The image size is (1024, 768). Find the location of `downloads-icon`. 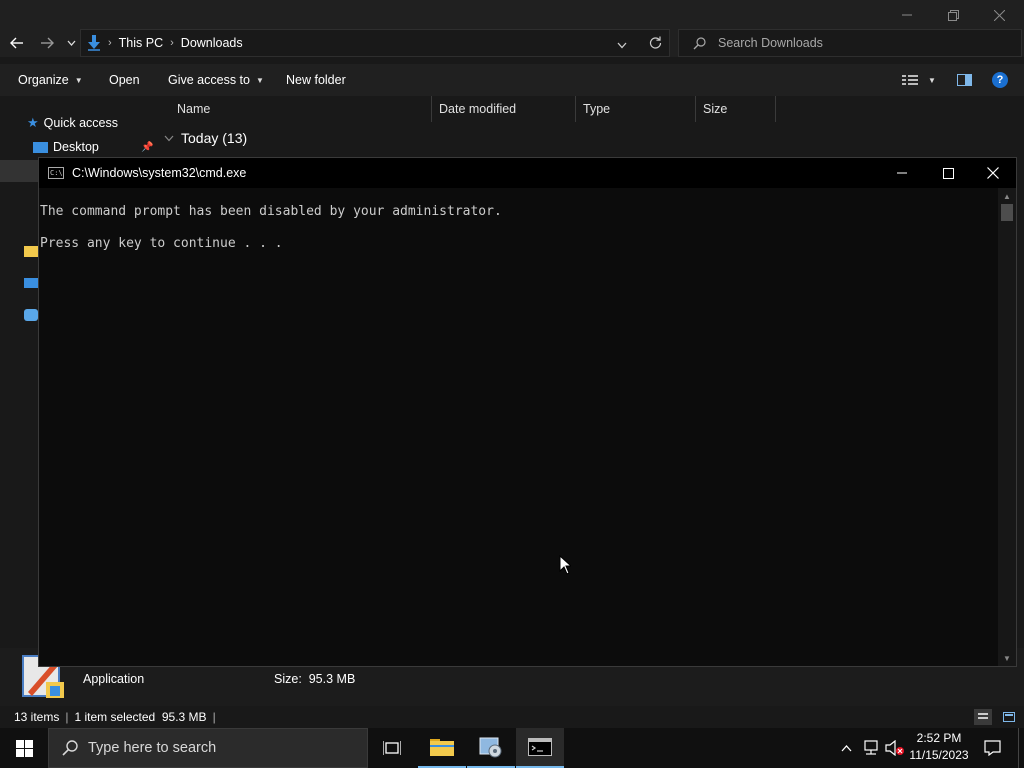

downloads-icon is located at coordinates (94, 43).